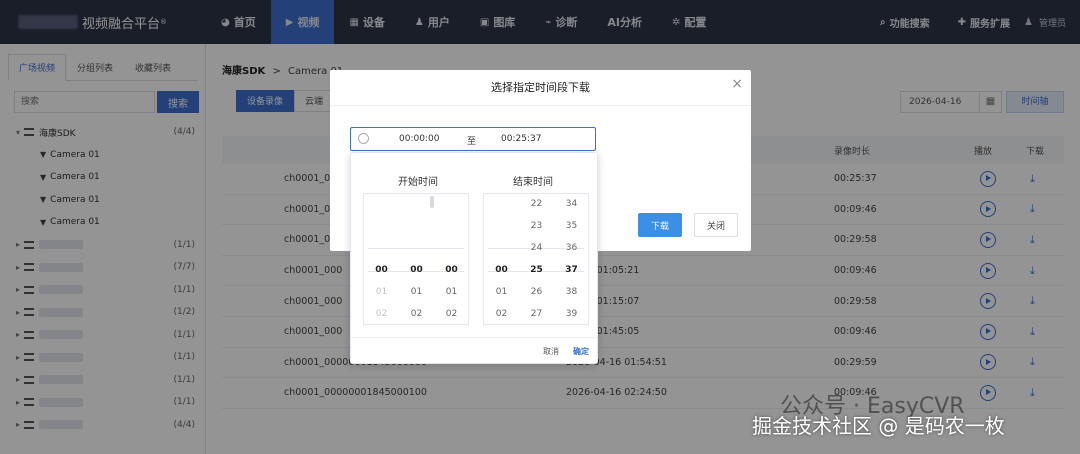 The image size is (1080, 454). What do you see at coordinates (472, 142) in the screenshot?
I see `range-separator: 至` at bounding box center [472, 142].